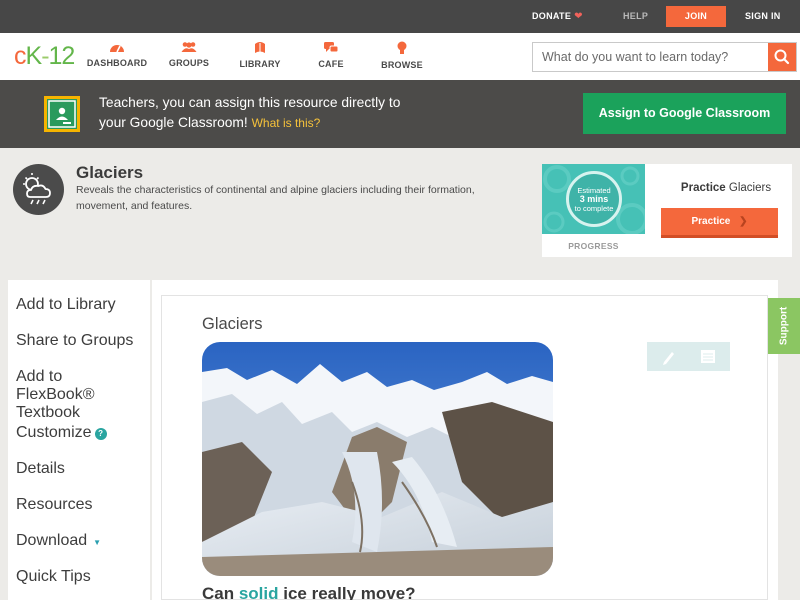 The image size is (800, 600). What do you see at coordinates (578, 16) in the screenshot?
I see `heart-icon: ❤` at bounding box center [578, 16].